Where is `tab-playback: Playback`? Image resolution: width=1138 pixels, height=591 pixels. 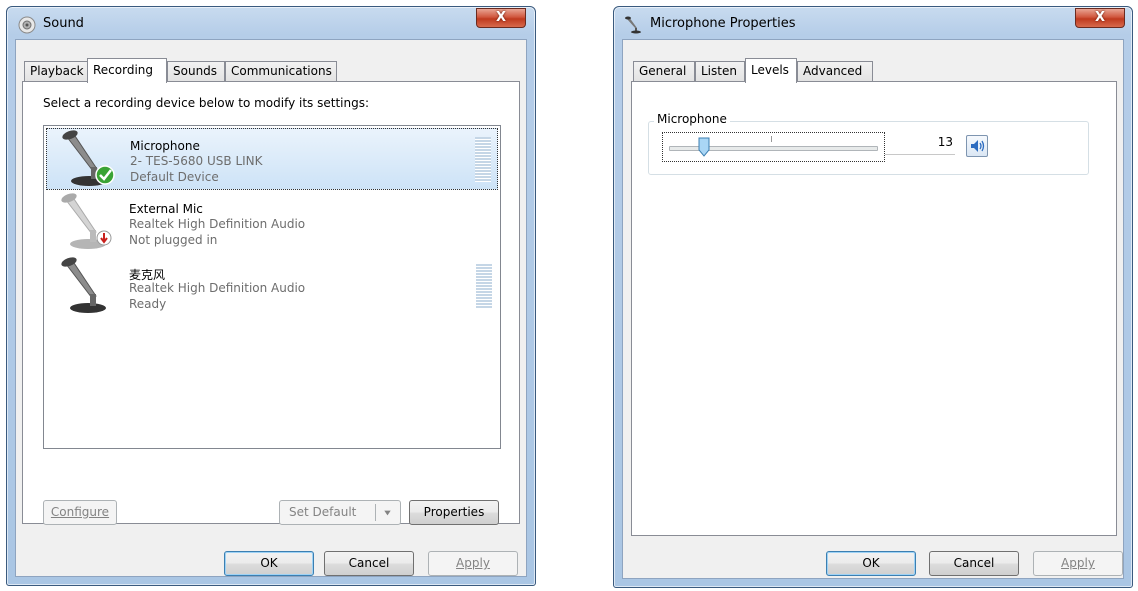
tab-playback: Playback is located at coordinates (56, 71).